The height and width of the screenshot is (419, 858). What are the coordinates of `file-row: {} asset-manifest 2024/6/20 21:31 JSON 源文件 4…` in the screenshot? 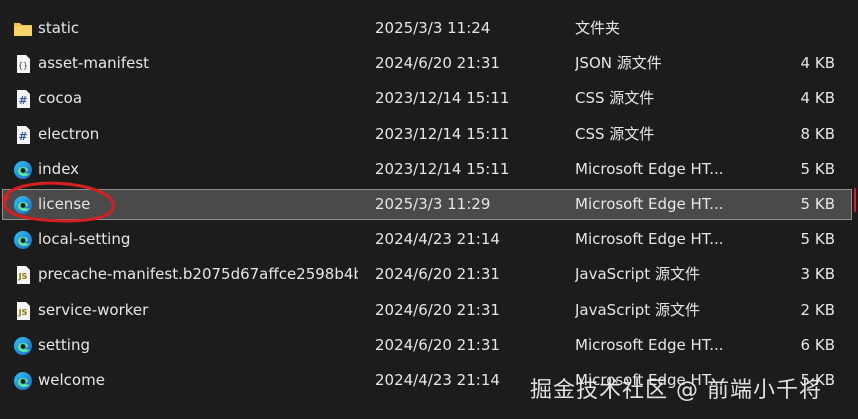 It's located at (429, 63).